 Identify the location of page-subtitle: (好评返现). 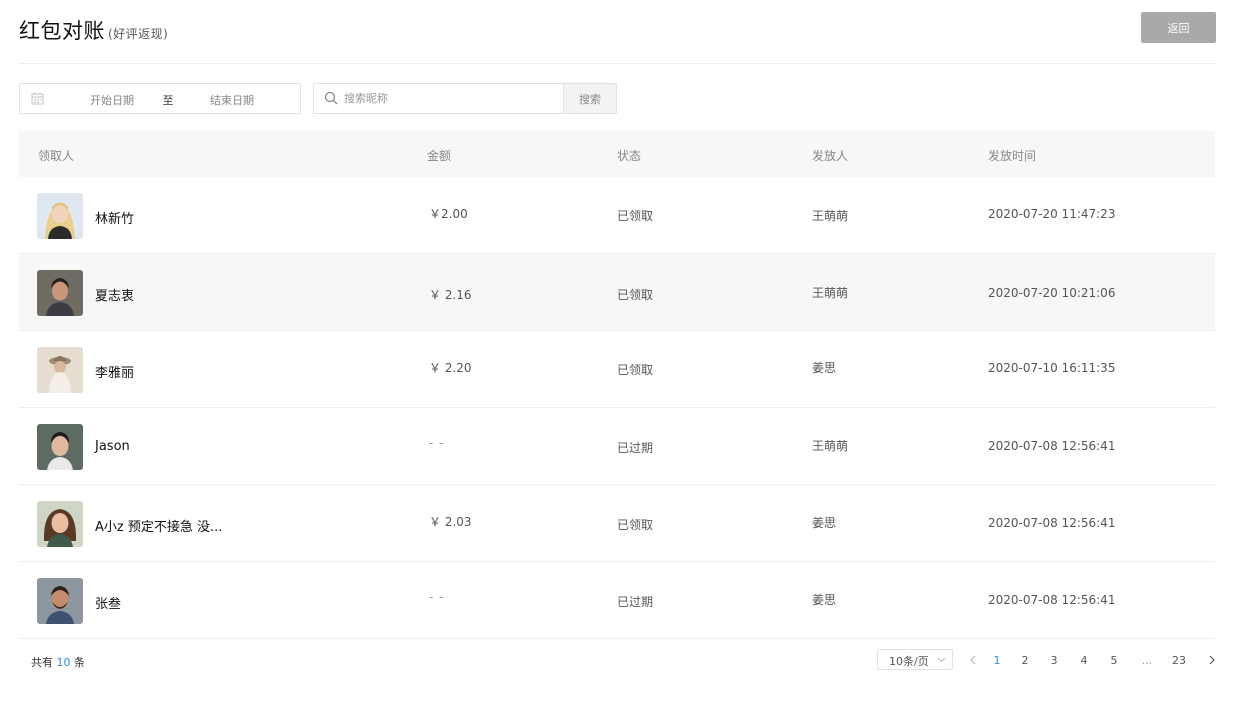
(138, 34).